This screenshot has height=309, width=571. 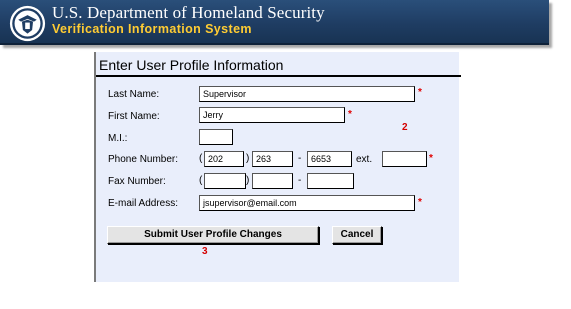 I want to click on phone-line-input: 6653, so click(x=329, y=159).